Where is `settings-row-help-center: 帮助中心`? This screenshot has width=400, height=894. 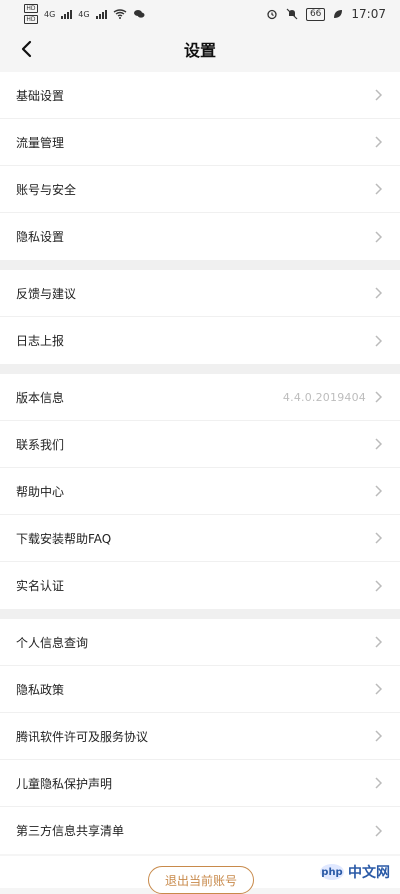 settings-row-help-center: 帮助中心 is located at coordinates (200, 491).